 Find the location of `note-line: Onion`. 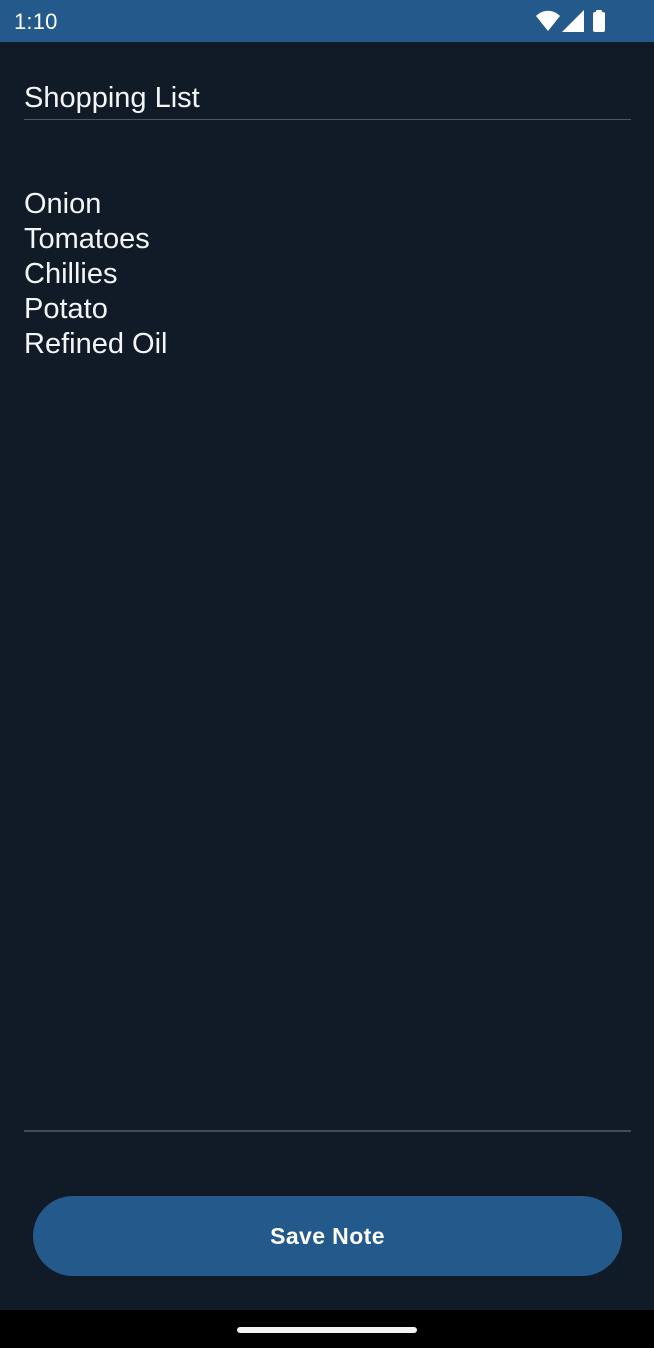

note-line: Onion is located at coordinates (63, 204).